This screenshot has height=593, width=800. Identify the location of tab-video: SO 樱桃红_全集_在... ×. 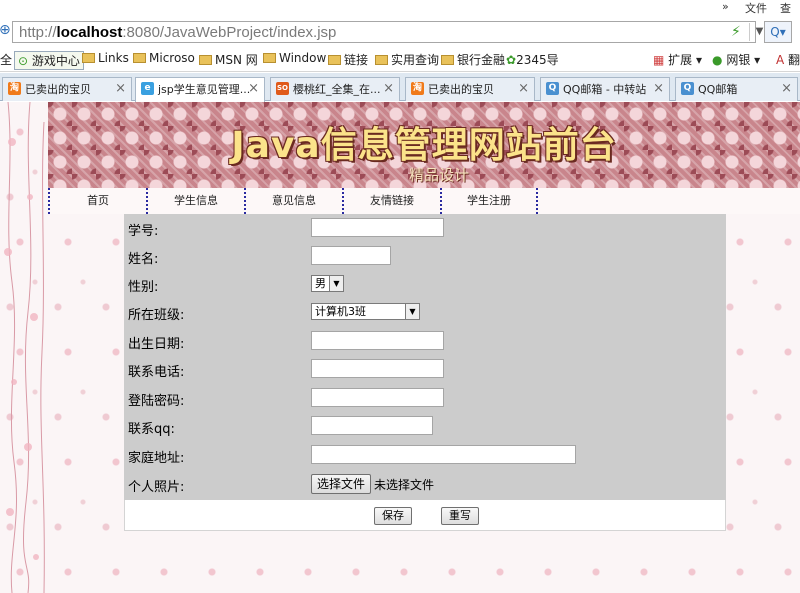
(335, 89).